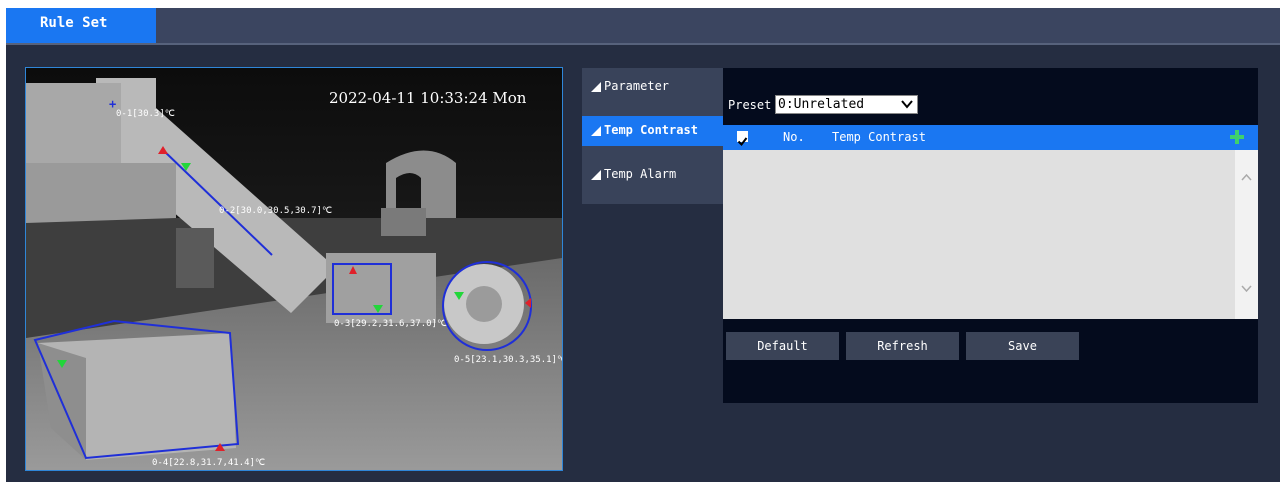  I want to click on top-tab-bar: Rule Set, so click(643, 26).